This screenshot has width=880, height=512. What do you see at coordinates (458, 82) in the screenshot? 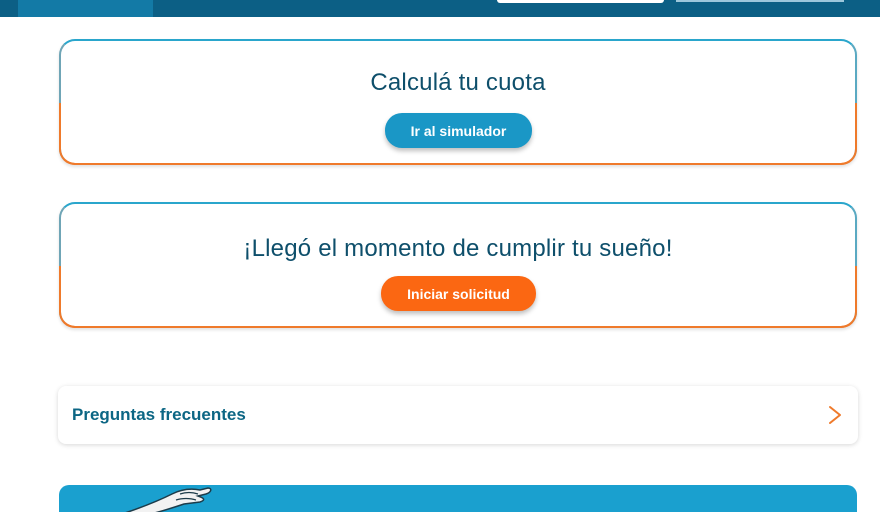
I see `simulator-card-title: Calculá tu cuota` at bounding box center [458, 82].